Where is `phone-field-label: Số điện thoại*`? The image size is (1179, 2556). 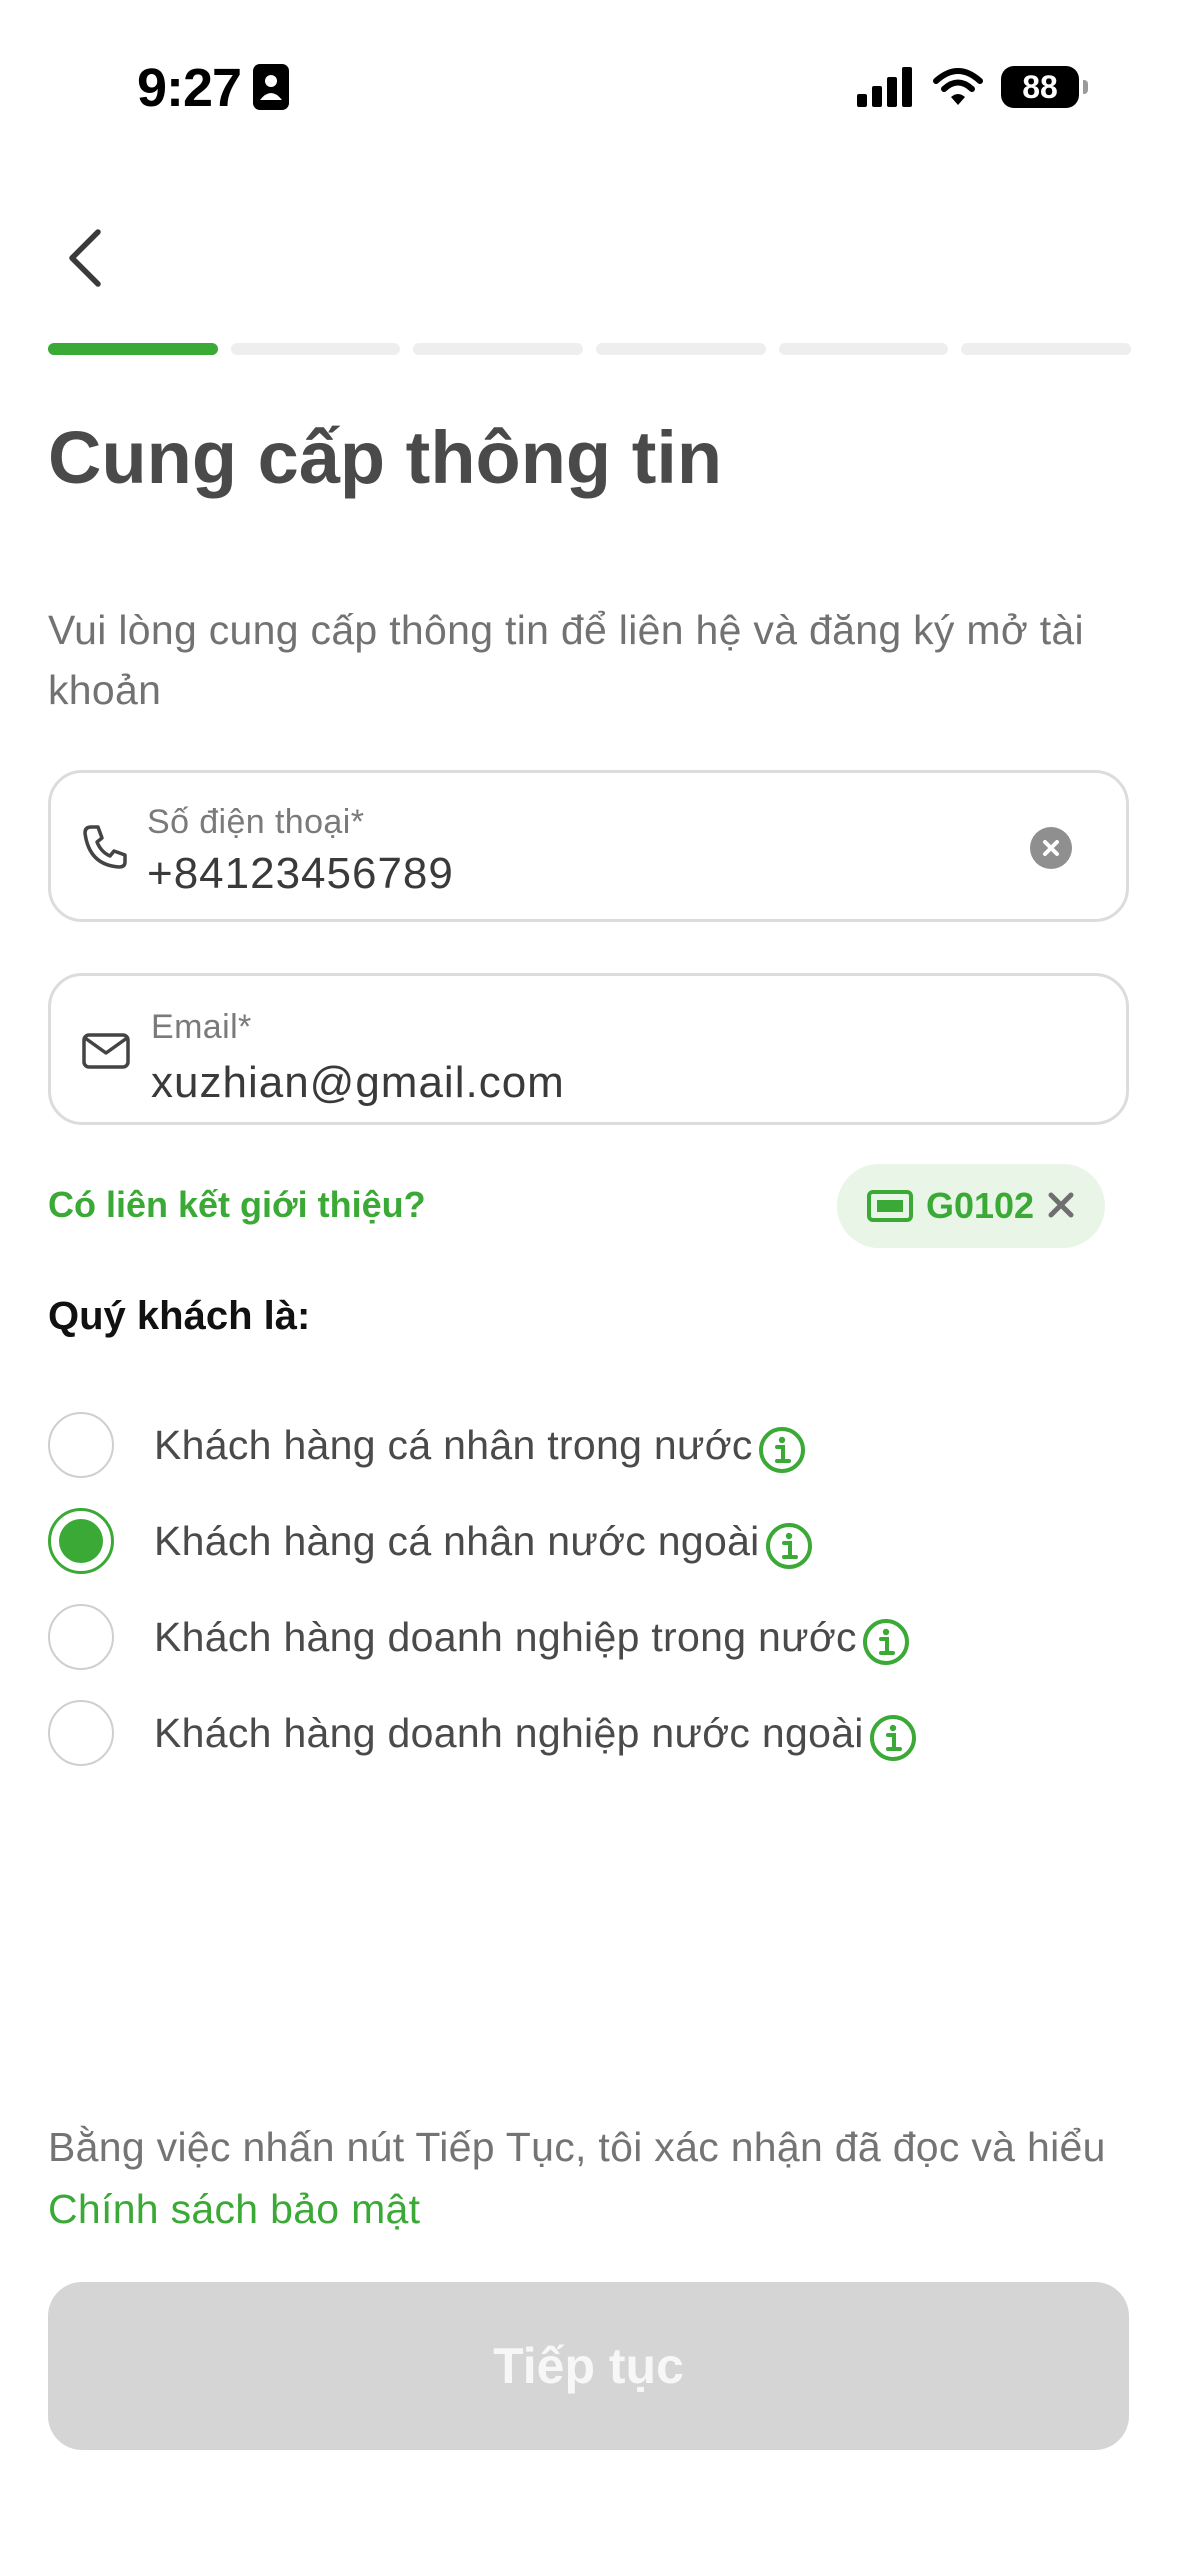 phone-field-label: Số điện thoại* is located at coordinates (256, 822).